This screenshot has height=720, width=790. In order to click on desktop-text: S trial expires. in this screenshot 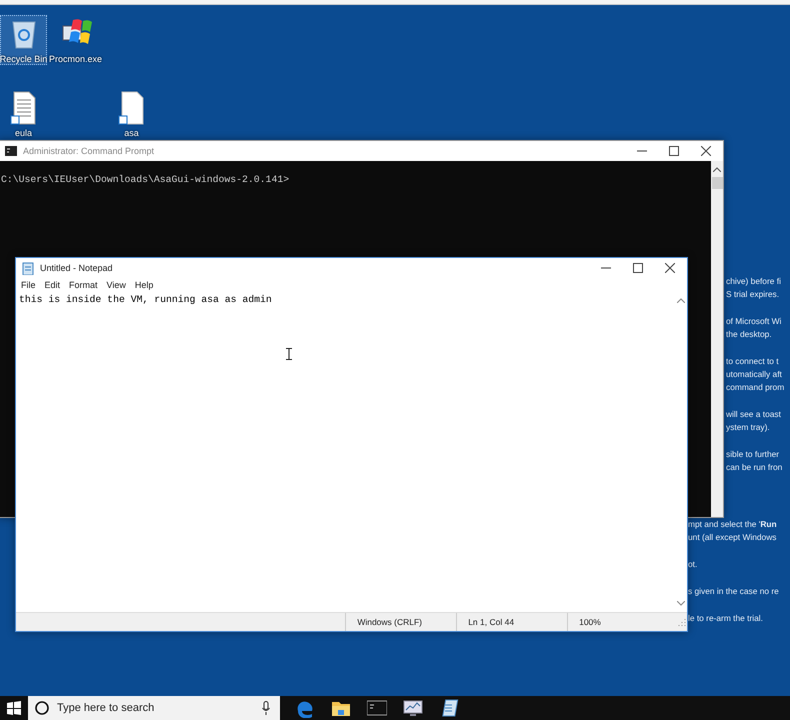, I will do `click(753, 294)`.